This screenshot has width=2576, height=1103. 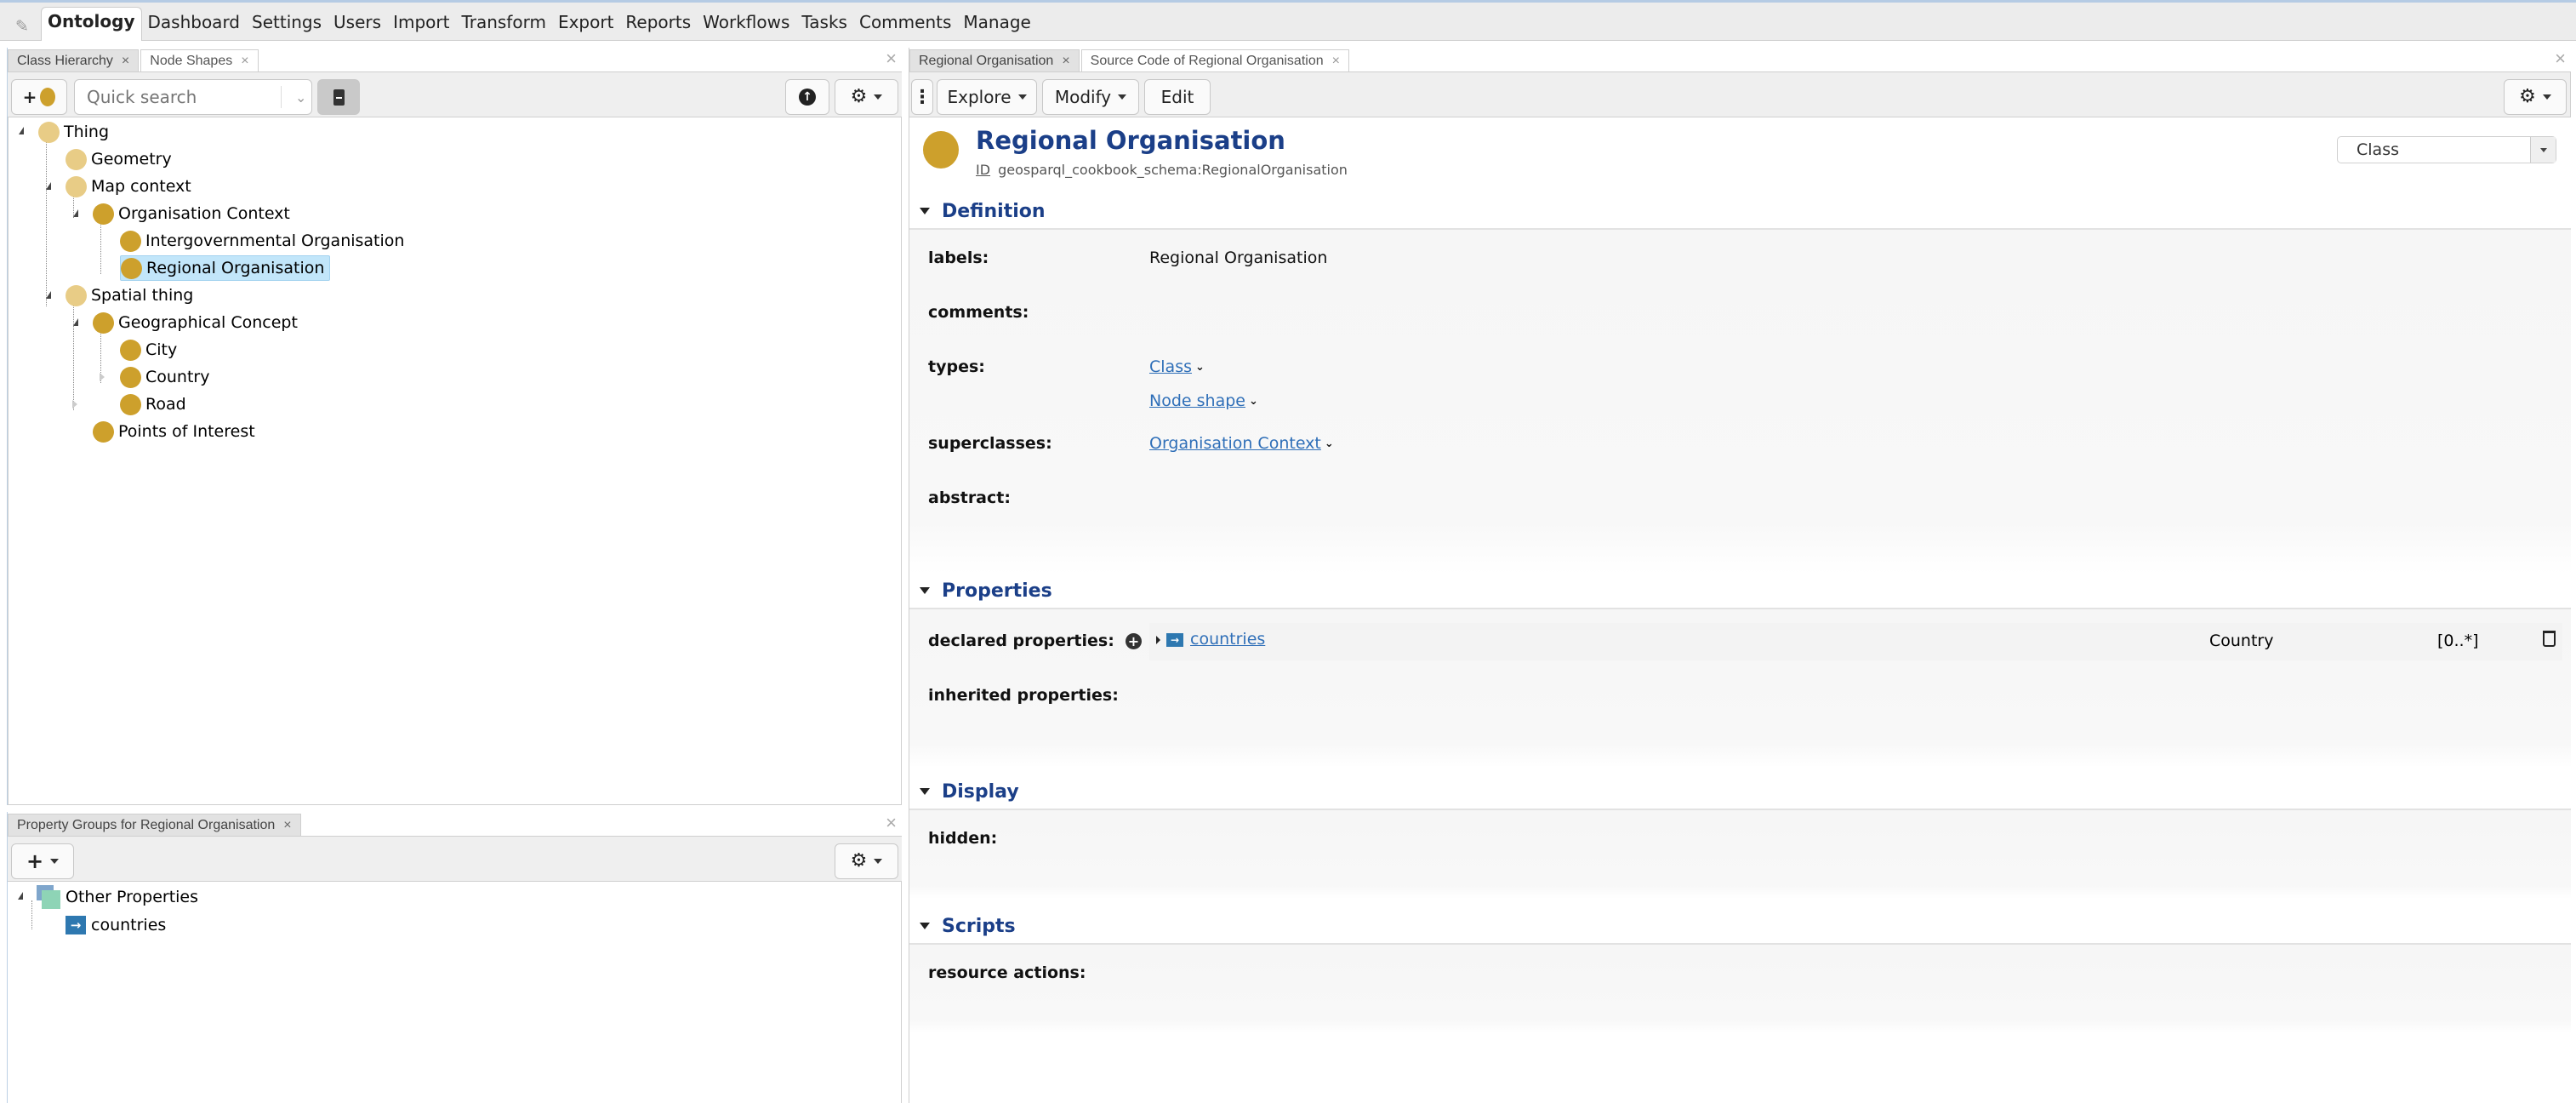 I want to click on tab-node-shapes: Node Shapes ×, so click(x=200, y=60).